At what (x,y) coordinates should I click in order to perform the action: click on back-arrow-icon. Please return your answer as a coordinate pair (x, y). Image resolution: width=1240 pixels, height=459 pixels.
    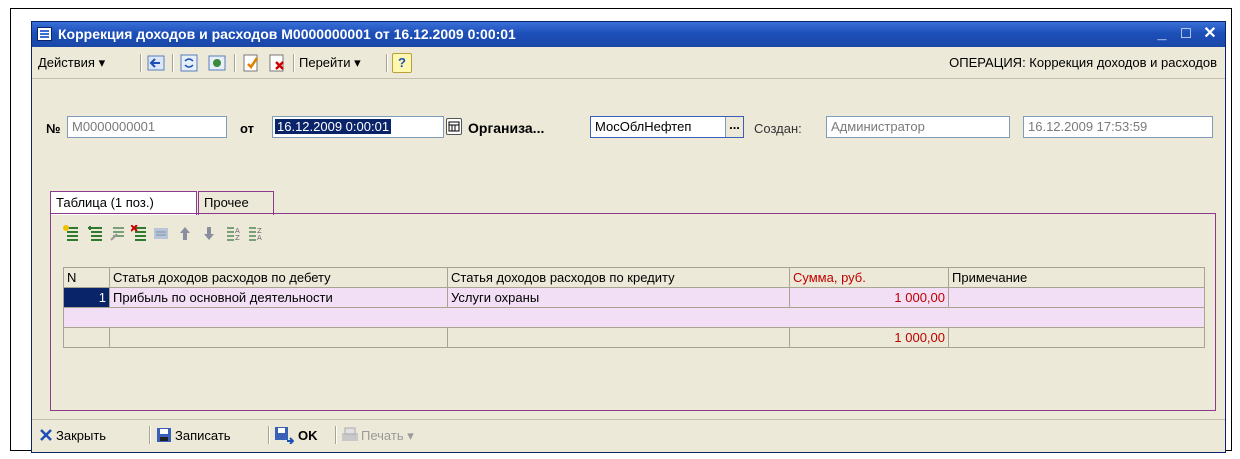
    Looking at the image, I should click on (156, 63).